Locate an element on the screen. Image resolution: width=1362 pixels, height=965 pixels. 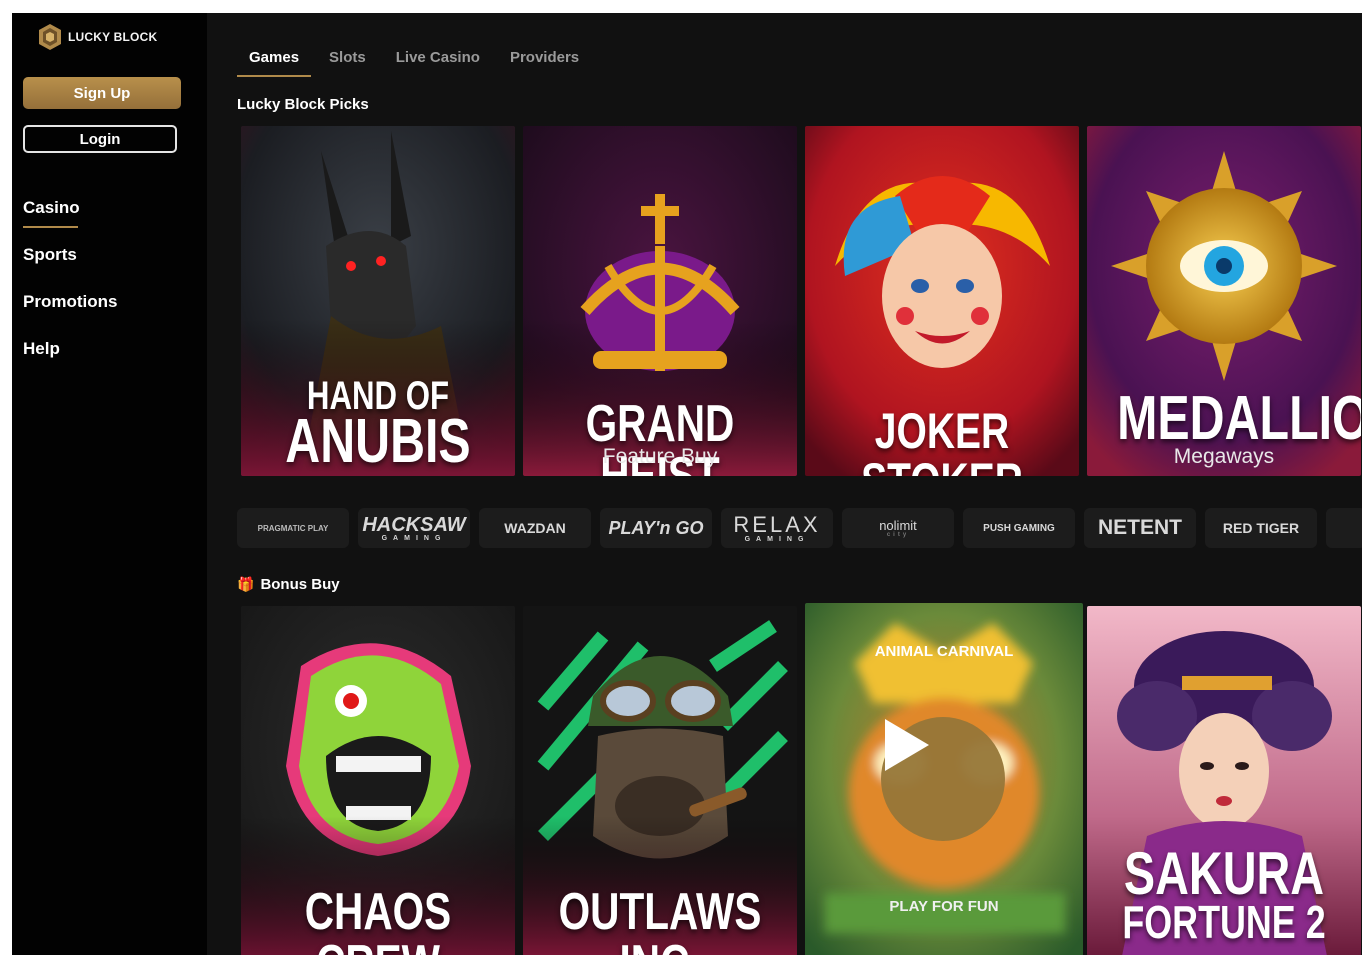
section-title-bonus: 🎁 Bonus Buy is located at coordinates (288, 584).